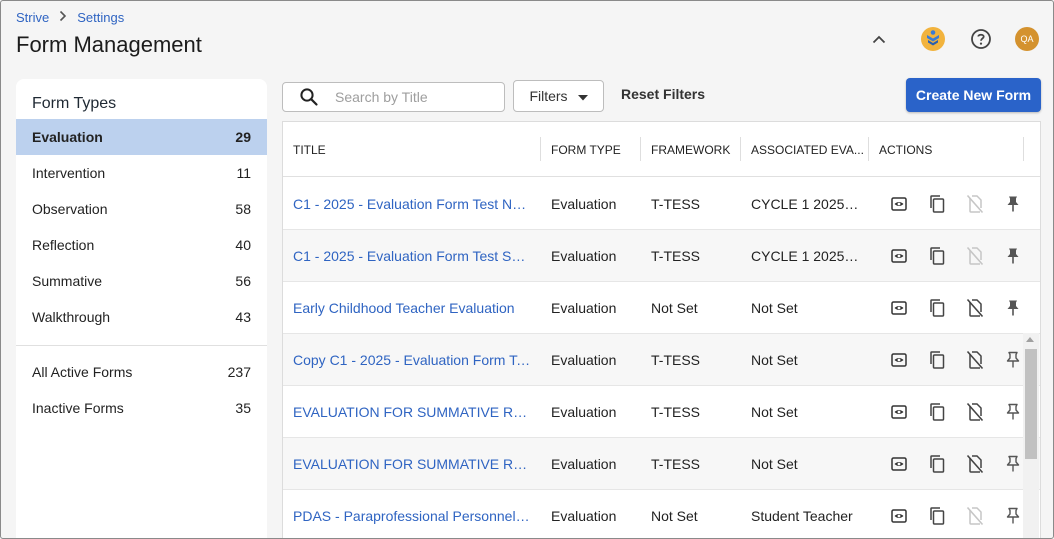 The width and height of the screenshot is (1054, 539). Describe the element at coordinates (141, 245) in the screenshot. I see `form-type-reflection: Reflection 40` at that location.